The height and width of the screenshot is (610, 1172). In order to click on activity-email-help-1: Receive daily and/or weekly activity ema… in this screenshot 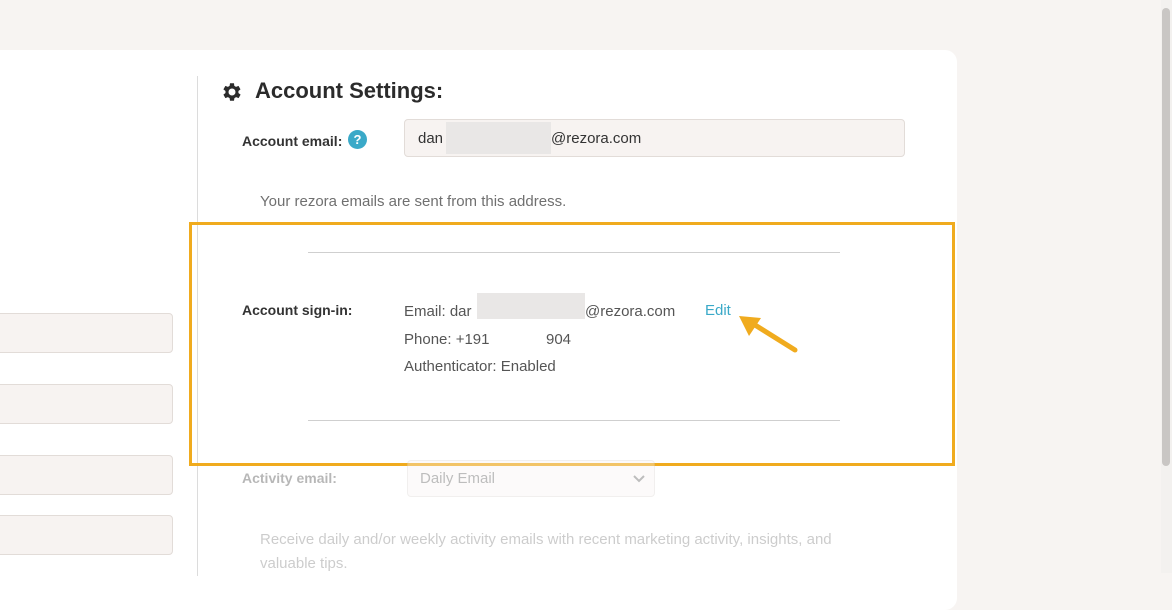, I will do `click(546, 539)`.